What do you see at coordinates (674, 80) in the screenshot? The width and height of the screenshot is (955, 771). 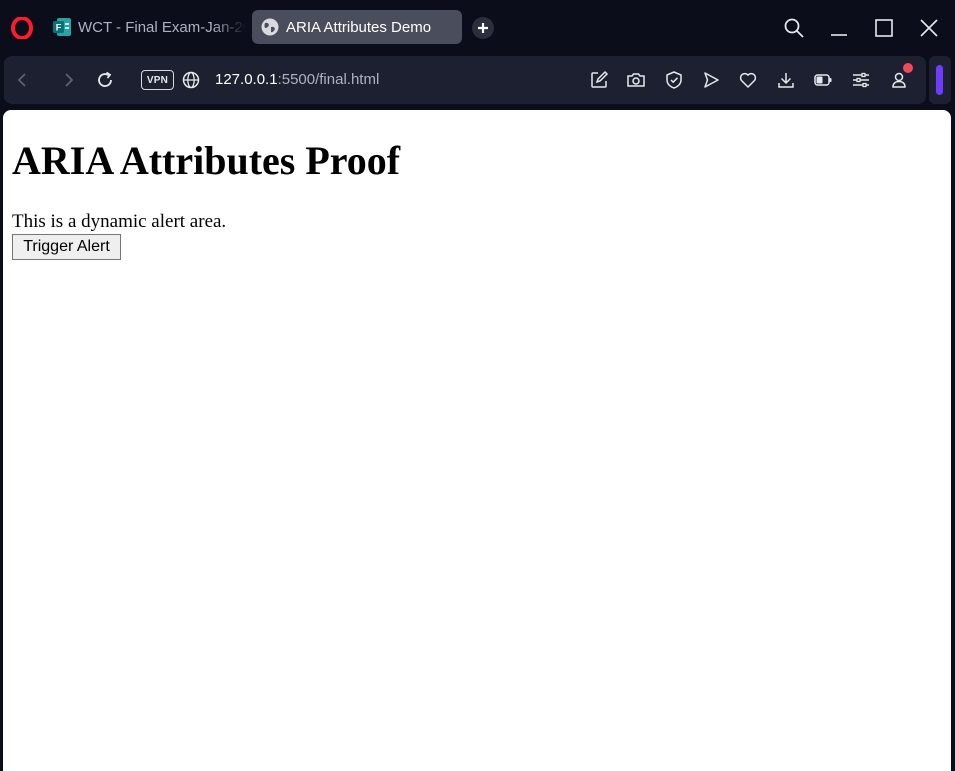 I see `shield-icon` at bounding box center [674, 80].